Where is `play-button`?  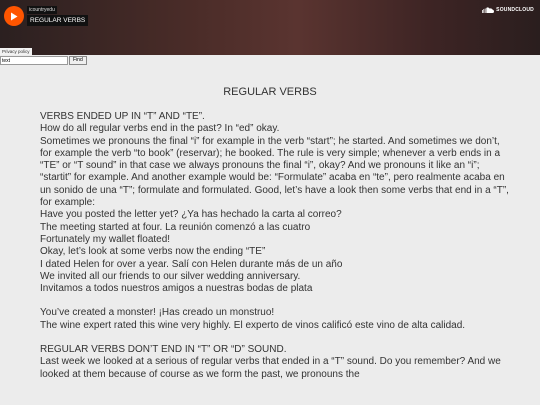
play-button is located at coordinates (14, 16).